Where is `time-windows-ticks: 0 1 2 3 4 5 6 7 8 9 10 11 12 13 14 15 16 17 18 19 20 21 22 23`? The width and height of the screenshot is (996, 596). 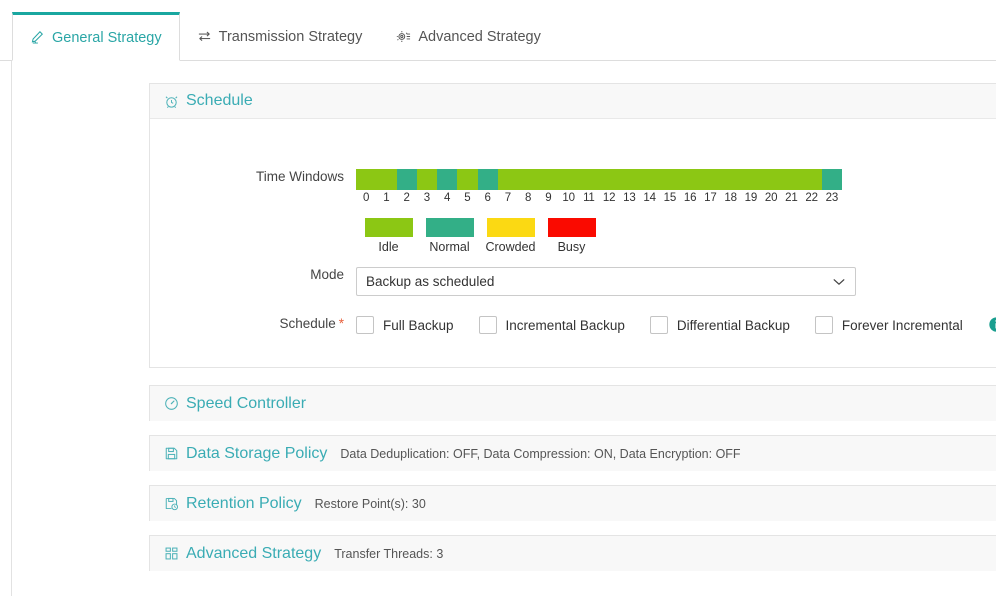
time-windows-ticks: 0 1 2 3 4 5 6 7 8 9 10 11 12 13 14 15 16 17 18 19 20 21 22 23 is located at coordinates (599, 198).